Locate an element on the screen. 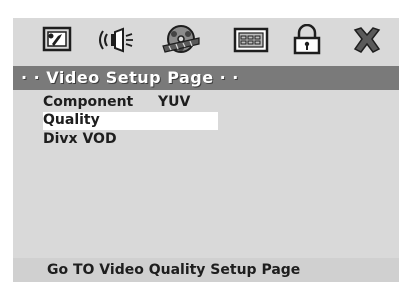  status-footer: Go TO Video Quality Setup Page is located at coordinates (206, 270).